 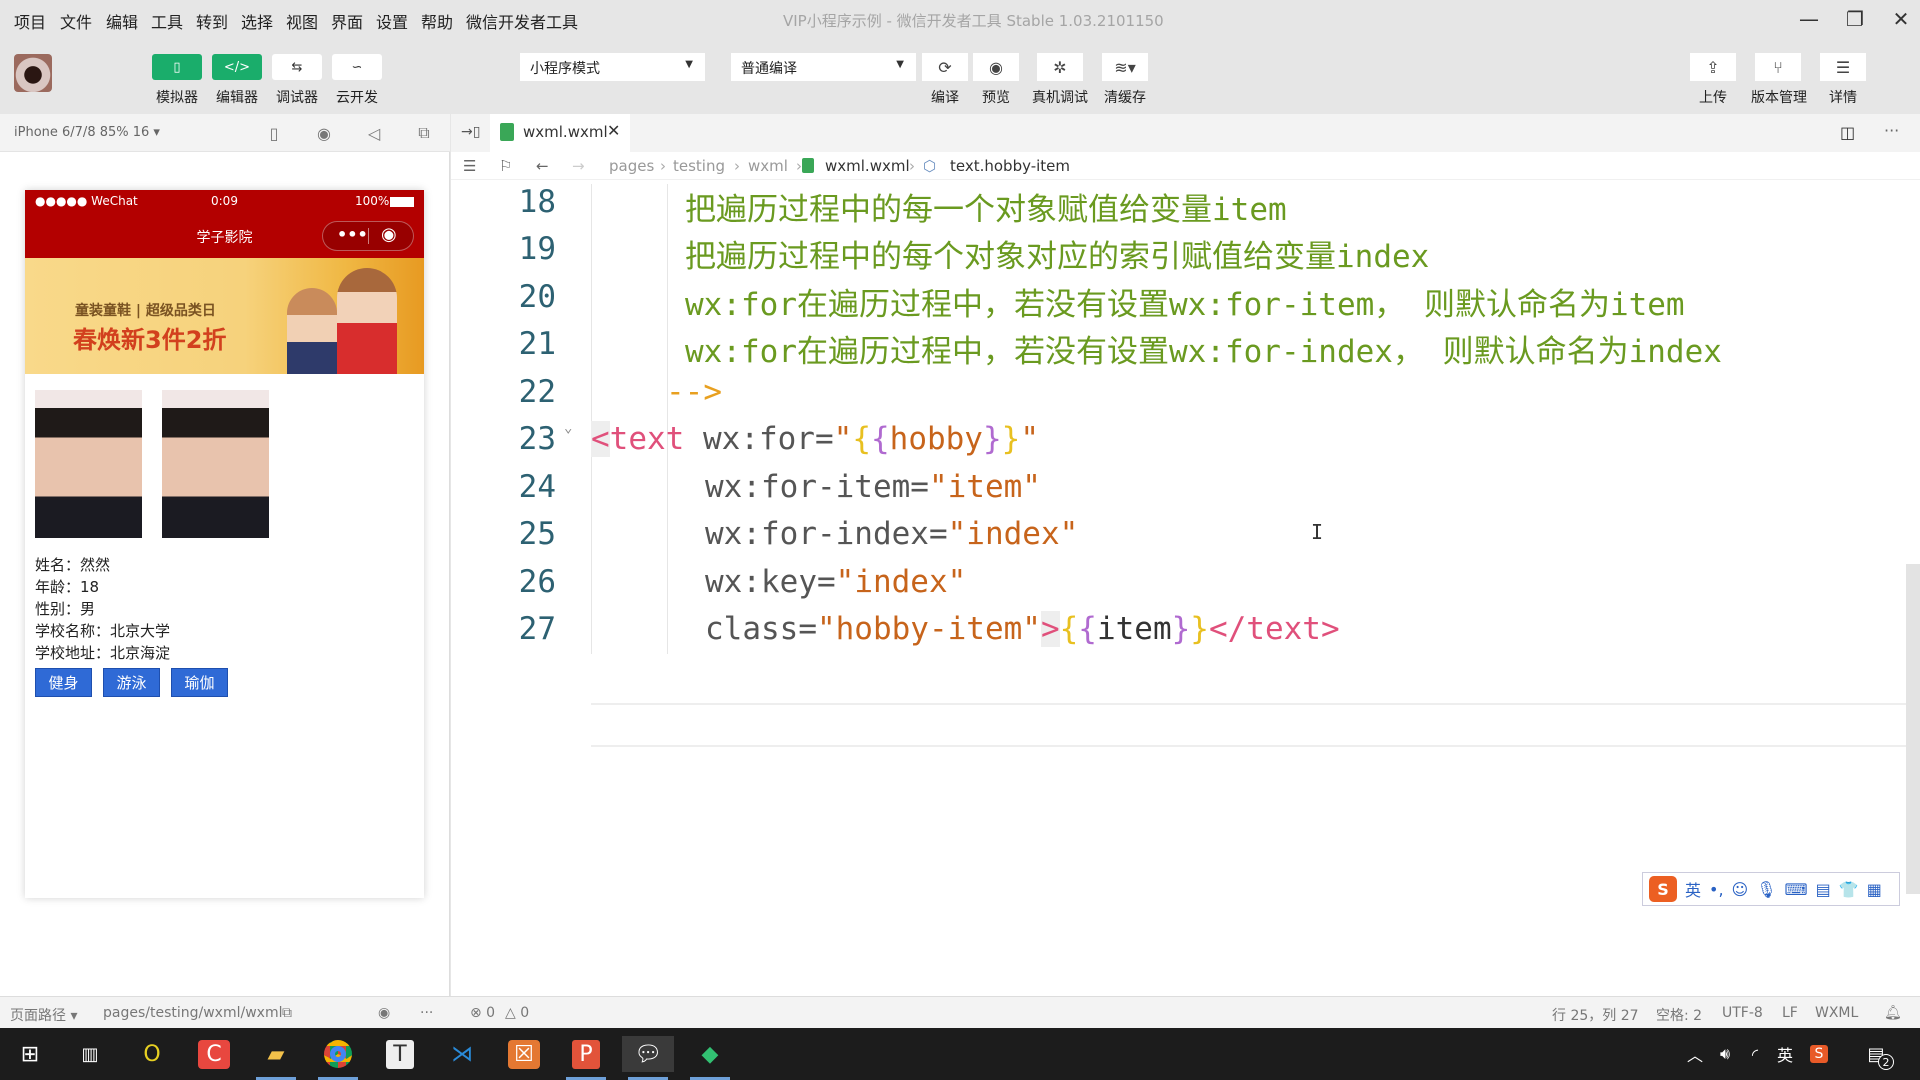 What do you see at coordinates (257, 21) in the screenshot?
I see `menu-select: 选择` at bounding box center [257, 21].